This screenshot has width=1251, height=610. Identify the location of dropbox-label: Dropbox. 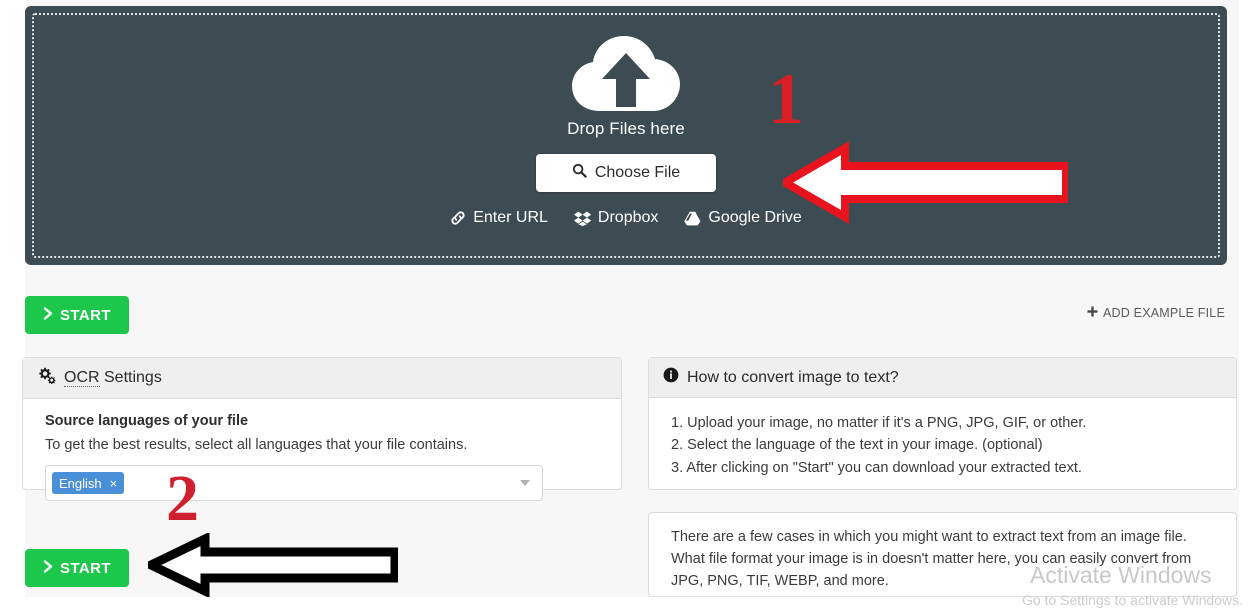
(628, 217).